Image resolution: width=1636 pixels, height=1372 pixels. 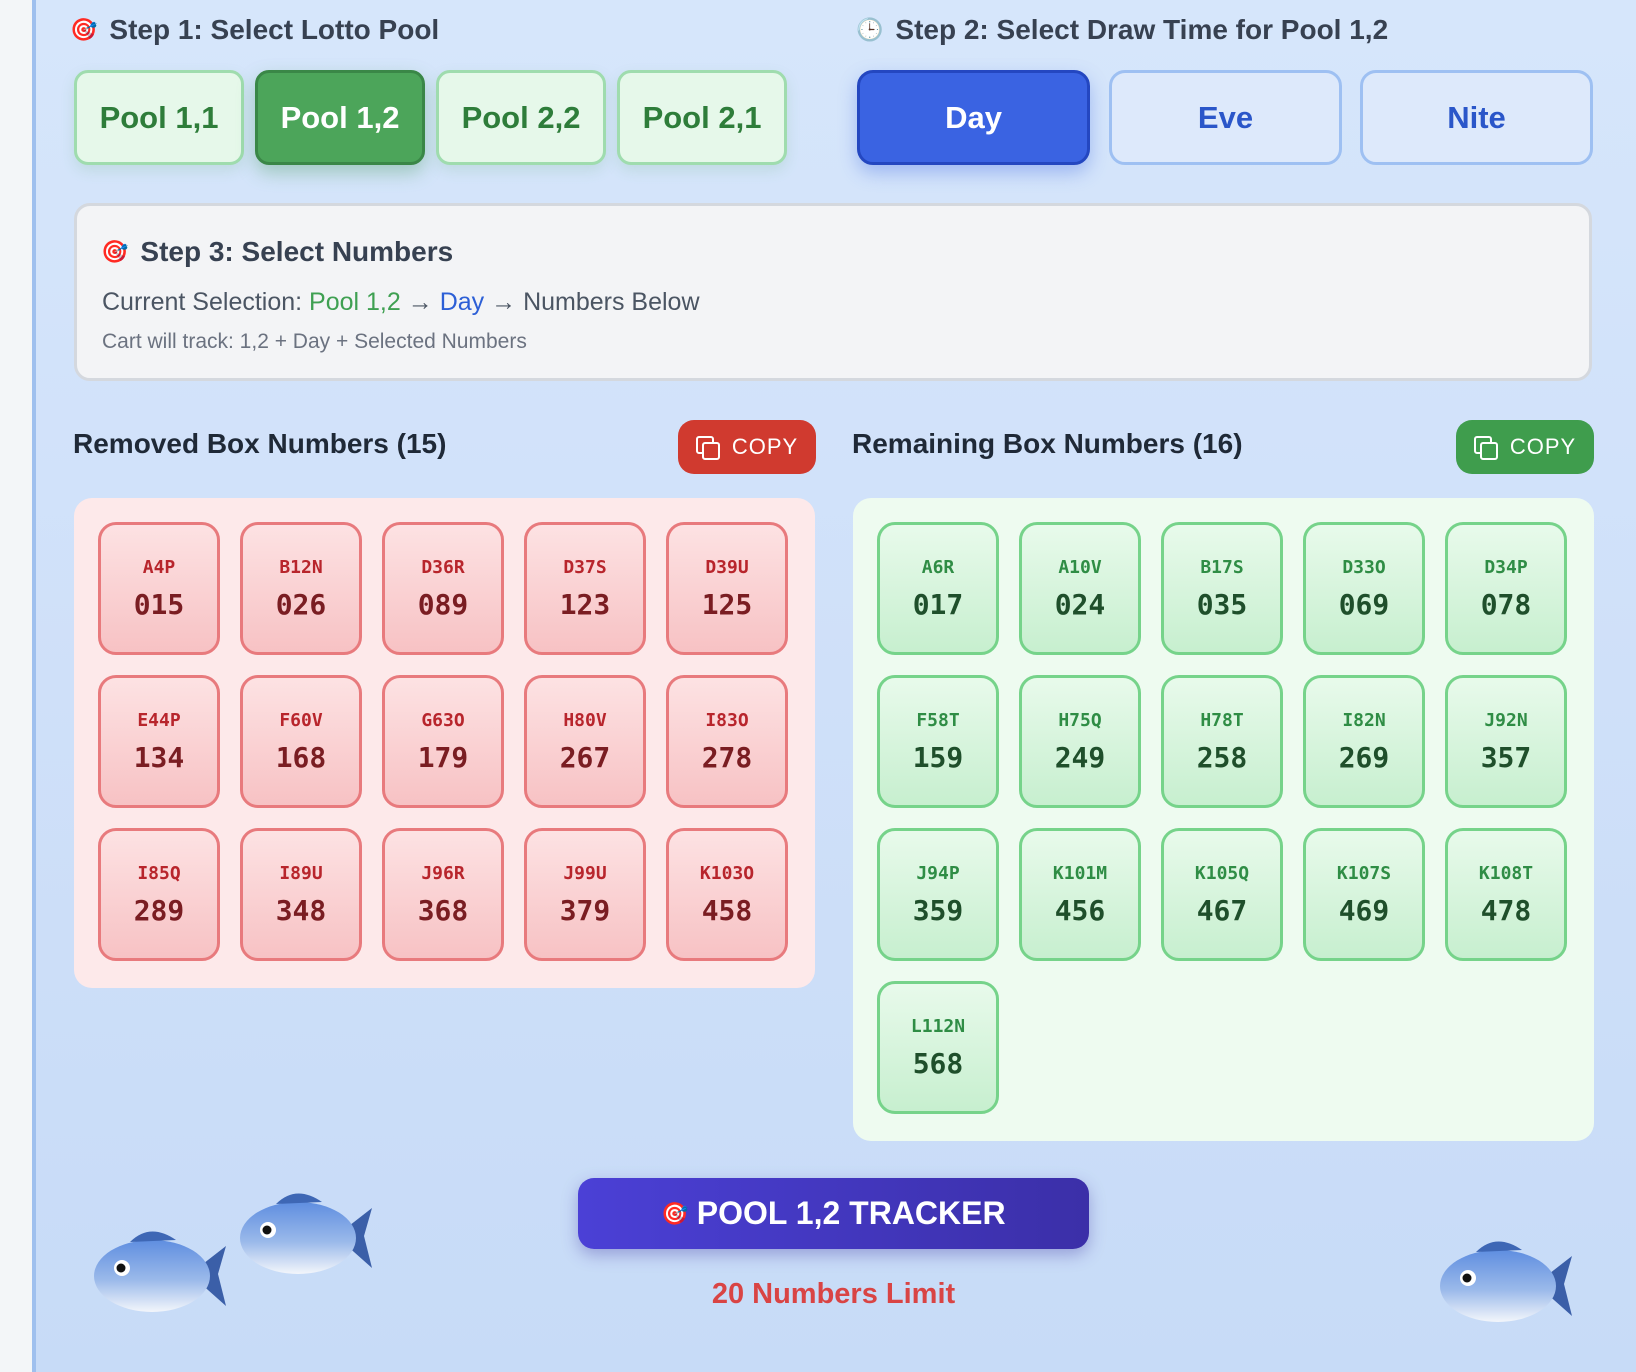 I want to click on copy-remaining-button: COPY, so click(x=1525, y=447).